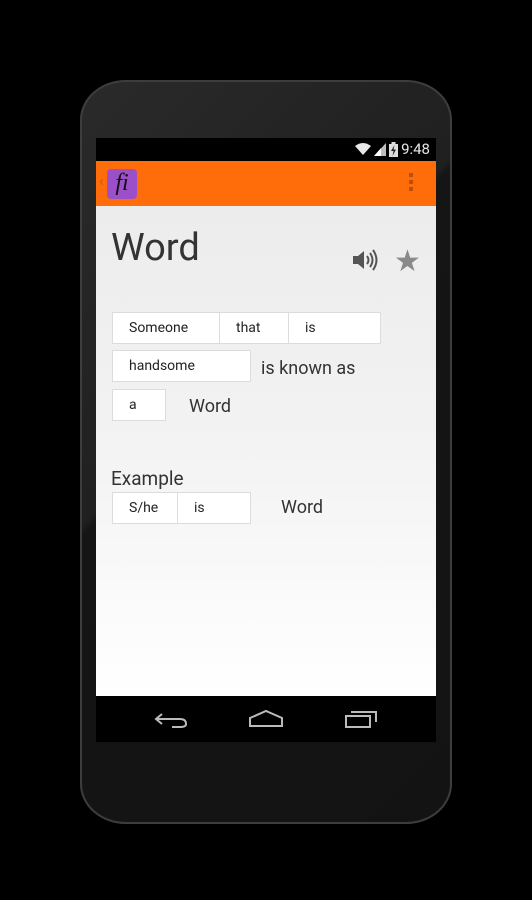 This screenshot has height=900, width=532. What do you see at coordinates (171, 719) in the screenshot?
I see `back-icon` at bounding box center [171, 719].